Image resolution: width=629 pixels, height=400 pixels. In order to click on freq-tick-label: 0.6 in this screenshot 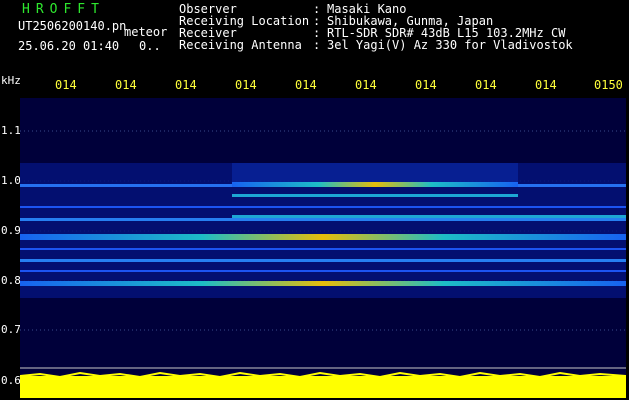, I will do `click(11, 380)`.